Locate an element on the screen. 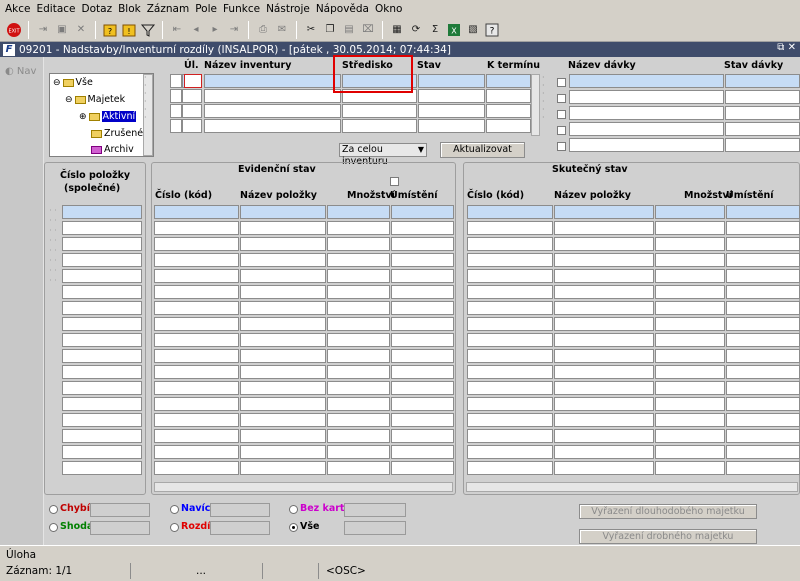 The width and height of the screenshot is (800, 581). evidence-checkbox is located at coordinates (394, 181).